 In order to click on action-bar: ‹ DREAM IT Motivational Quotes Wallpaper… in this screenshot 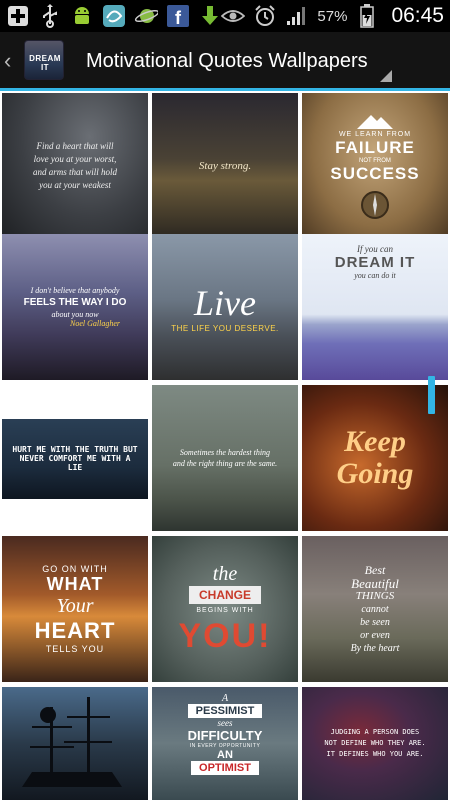, I will do `click(225, 60)`.